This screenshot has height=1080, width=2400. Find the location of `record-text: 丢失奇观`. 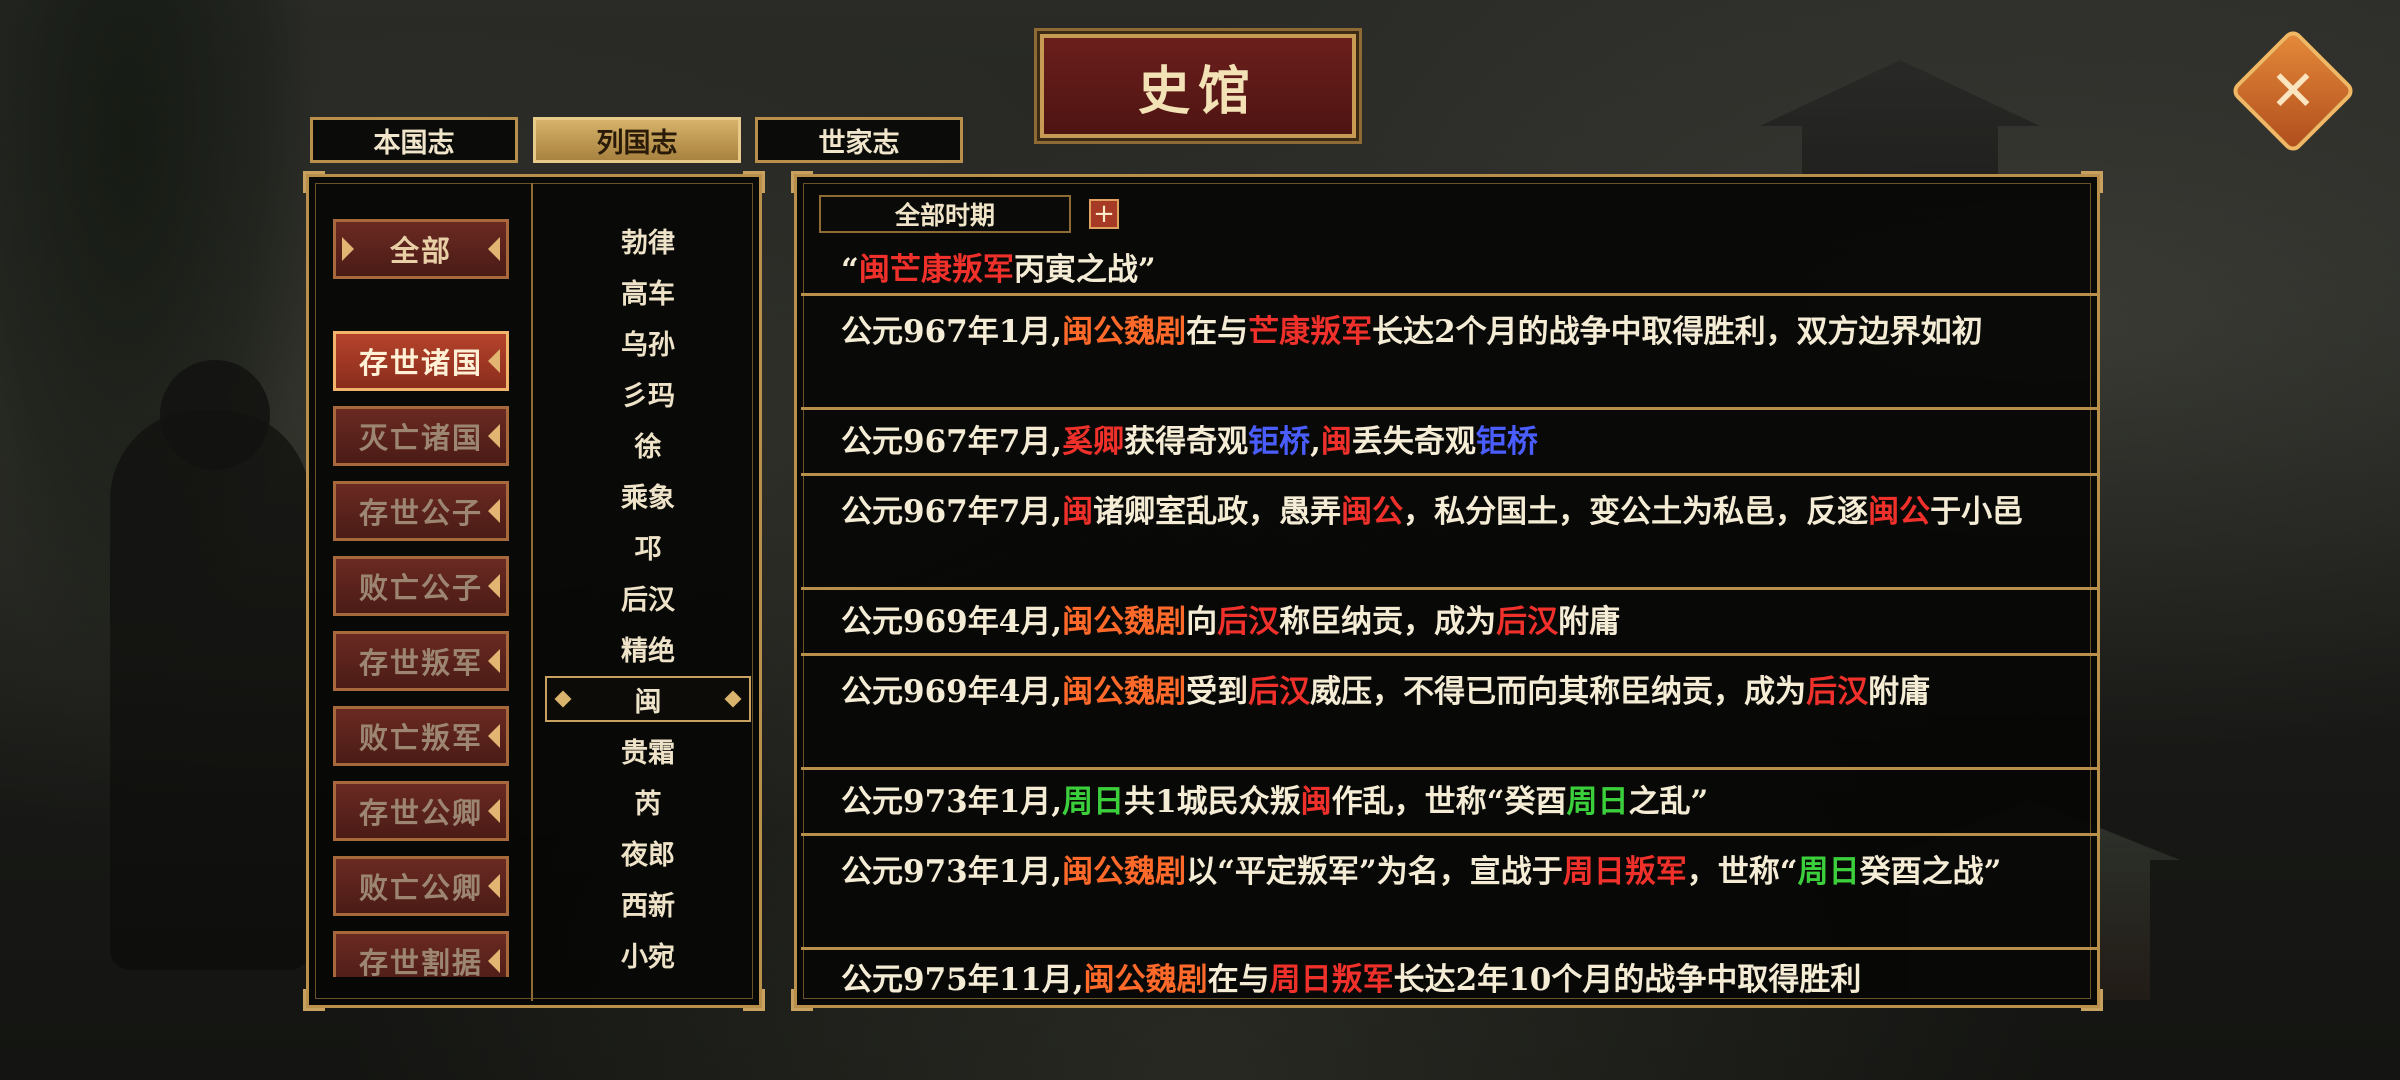

record-text: 丢失奇观 is located at coordinates (1413, 442).